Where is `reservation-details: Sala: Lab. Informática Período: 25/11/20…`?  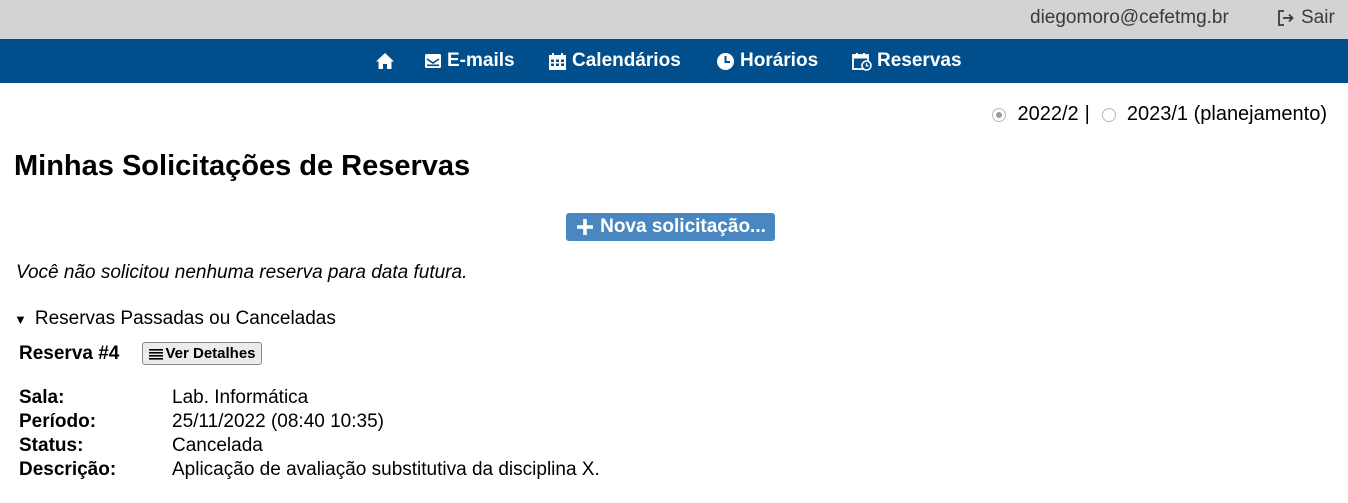 reservation-details: Sala: Lab. Informática Período: 25/11/20… is located at coordinates (309, 434).